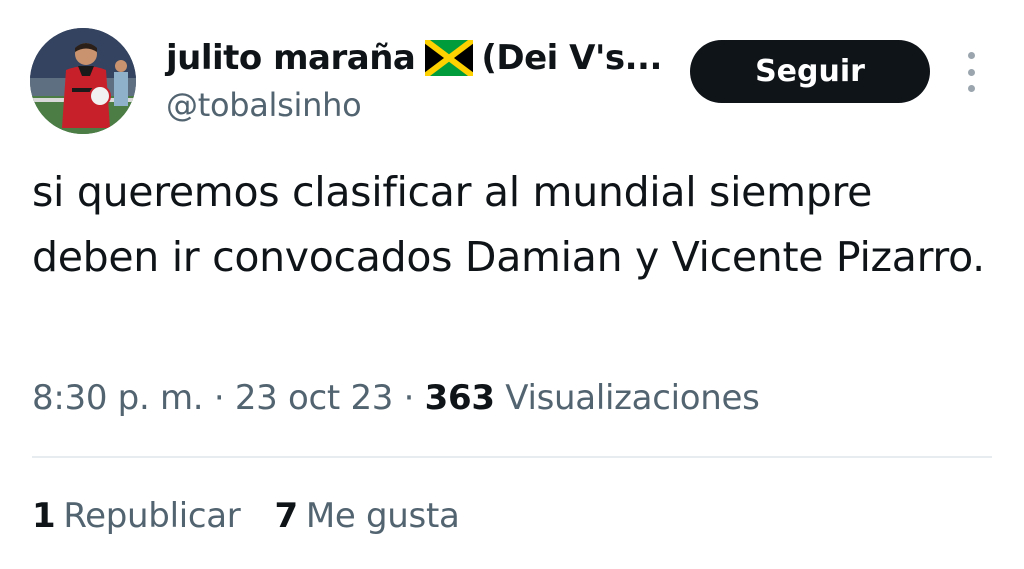 This screenshot has width=1024, height=569. I want to click on reposts-count: 1, so click(44, 516).